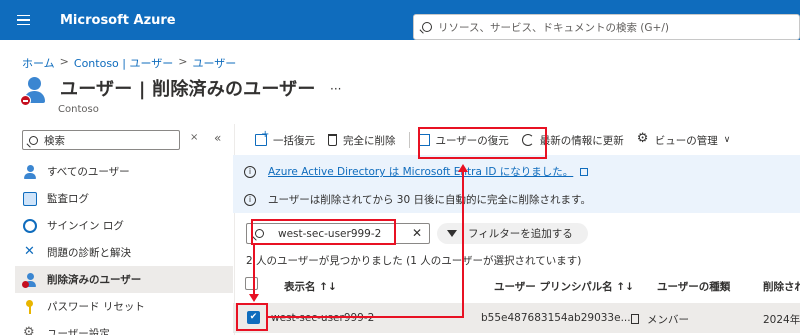 This screenshot has width=800, height=335. What do you see at coordinates (30, 306) in the screenshot?
I see `key-icon` at bounding box center [30, 306].